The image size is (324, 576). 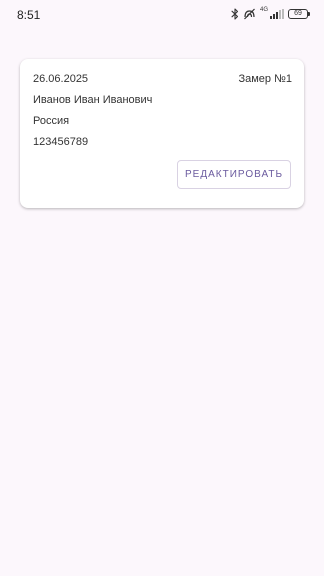 I want to click on battery-icon: 69, so click(x=299, y=14).